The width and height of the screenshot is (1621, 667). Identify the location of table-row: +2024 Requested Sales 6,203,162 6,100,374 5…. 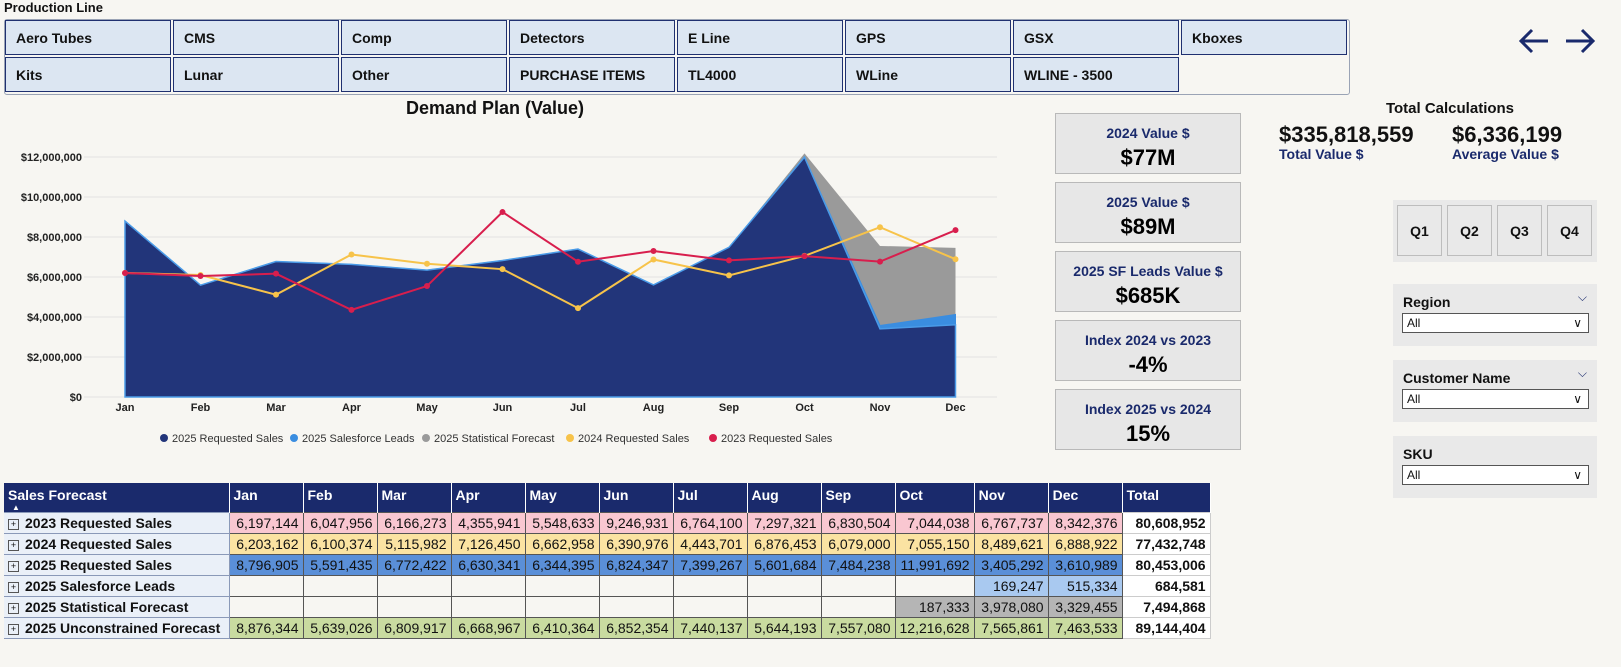
(607, 544).